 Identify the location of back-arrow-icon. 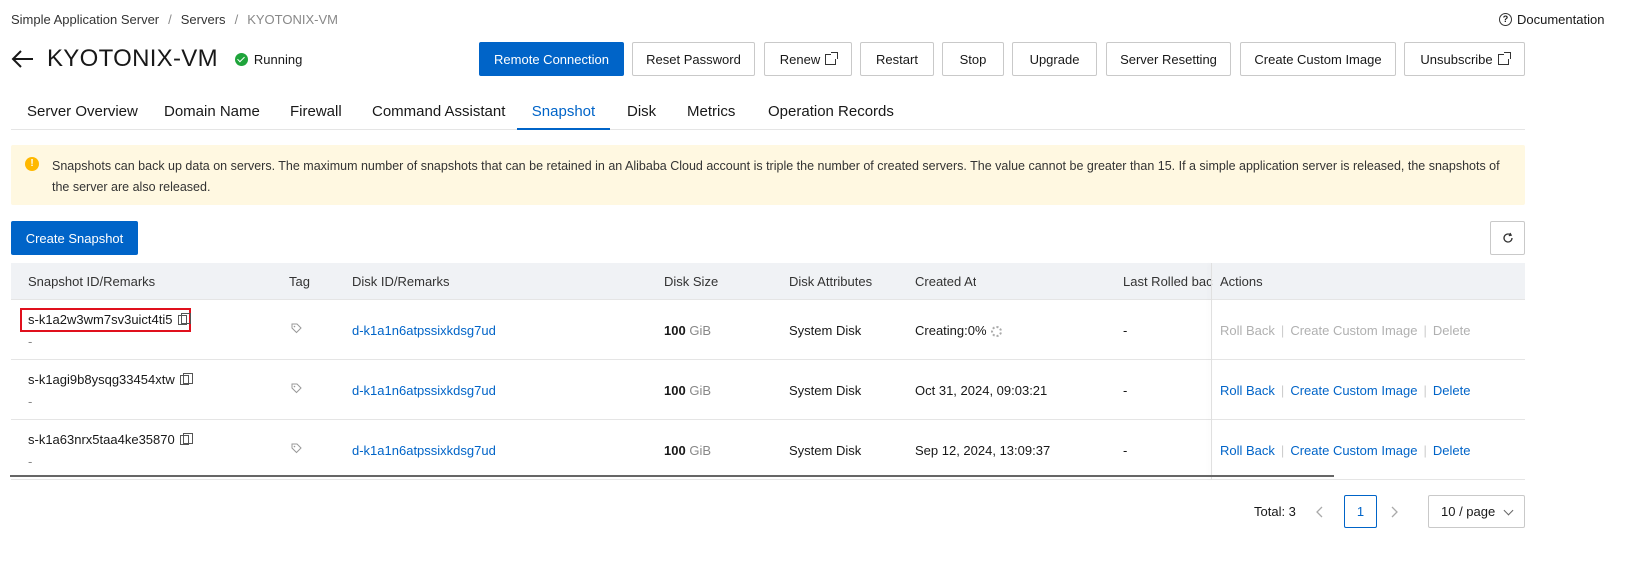
(24, 59).